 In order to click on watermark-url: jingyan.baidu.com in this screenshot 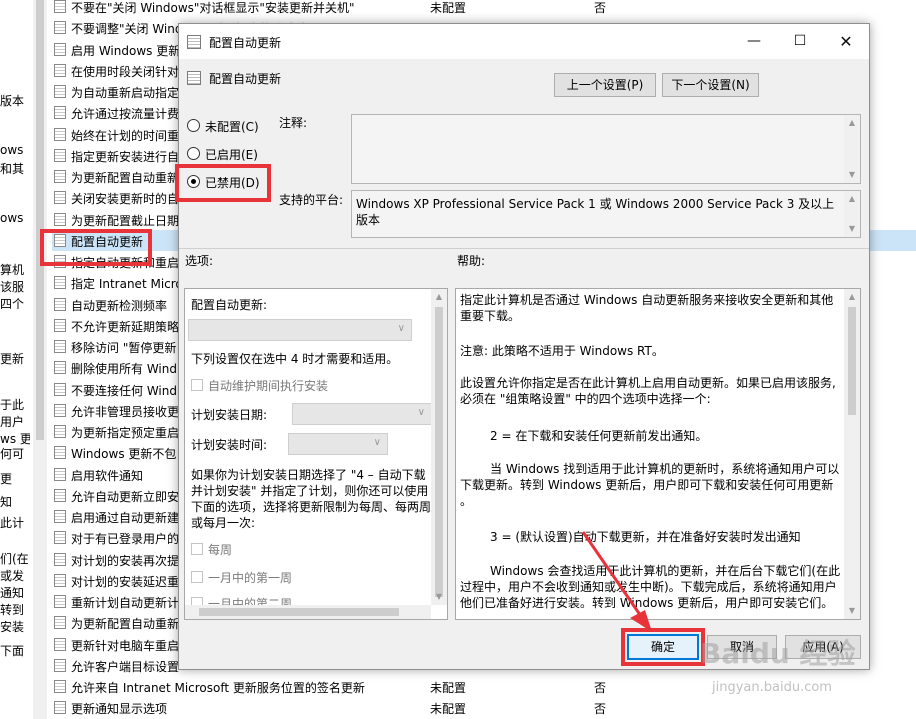, I will do `click(772, 687)`.